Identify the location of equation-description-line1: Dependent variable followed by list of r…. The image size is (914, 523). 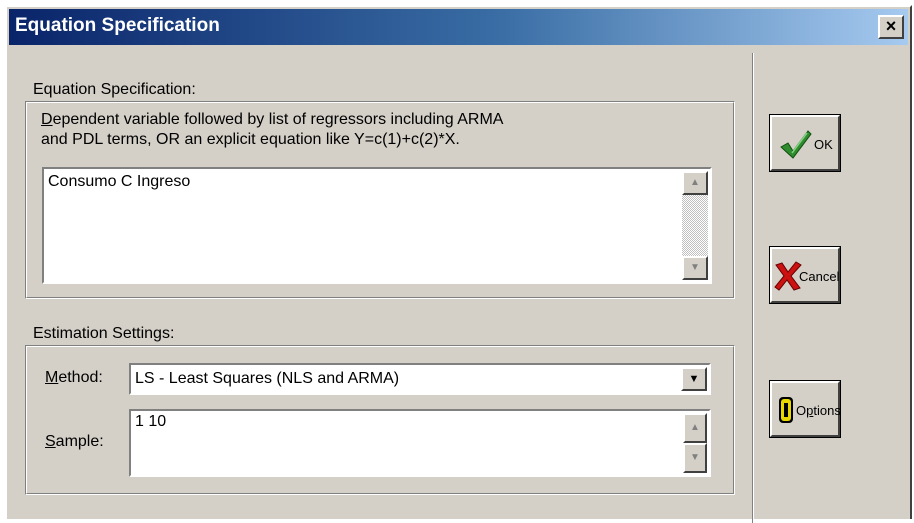
(272, 119).